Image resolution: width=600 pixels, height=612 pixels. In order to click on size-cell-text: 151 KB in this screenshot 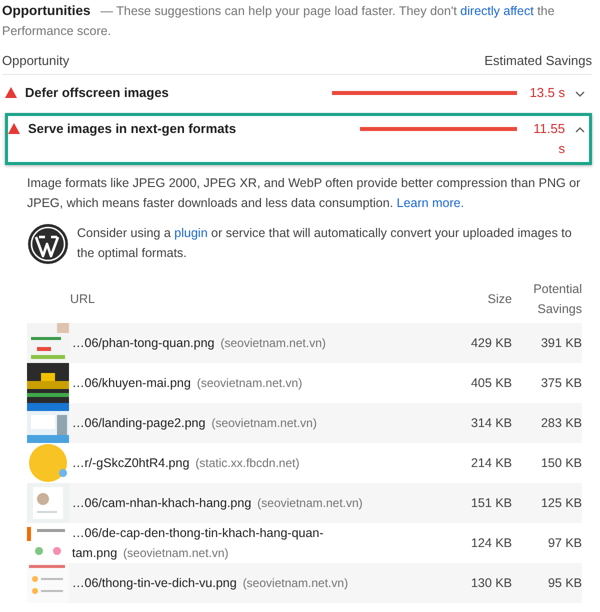, I will do `click(491, 503)`.